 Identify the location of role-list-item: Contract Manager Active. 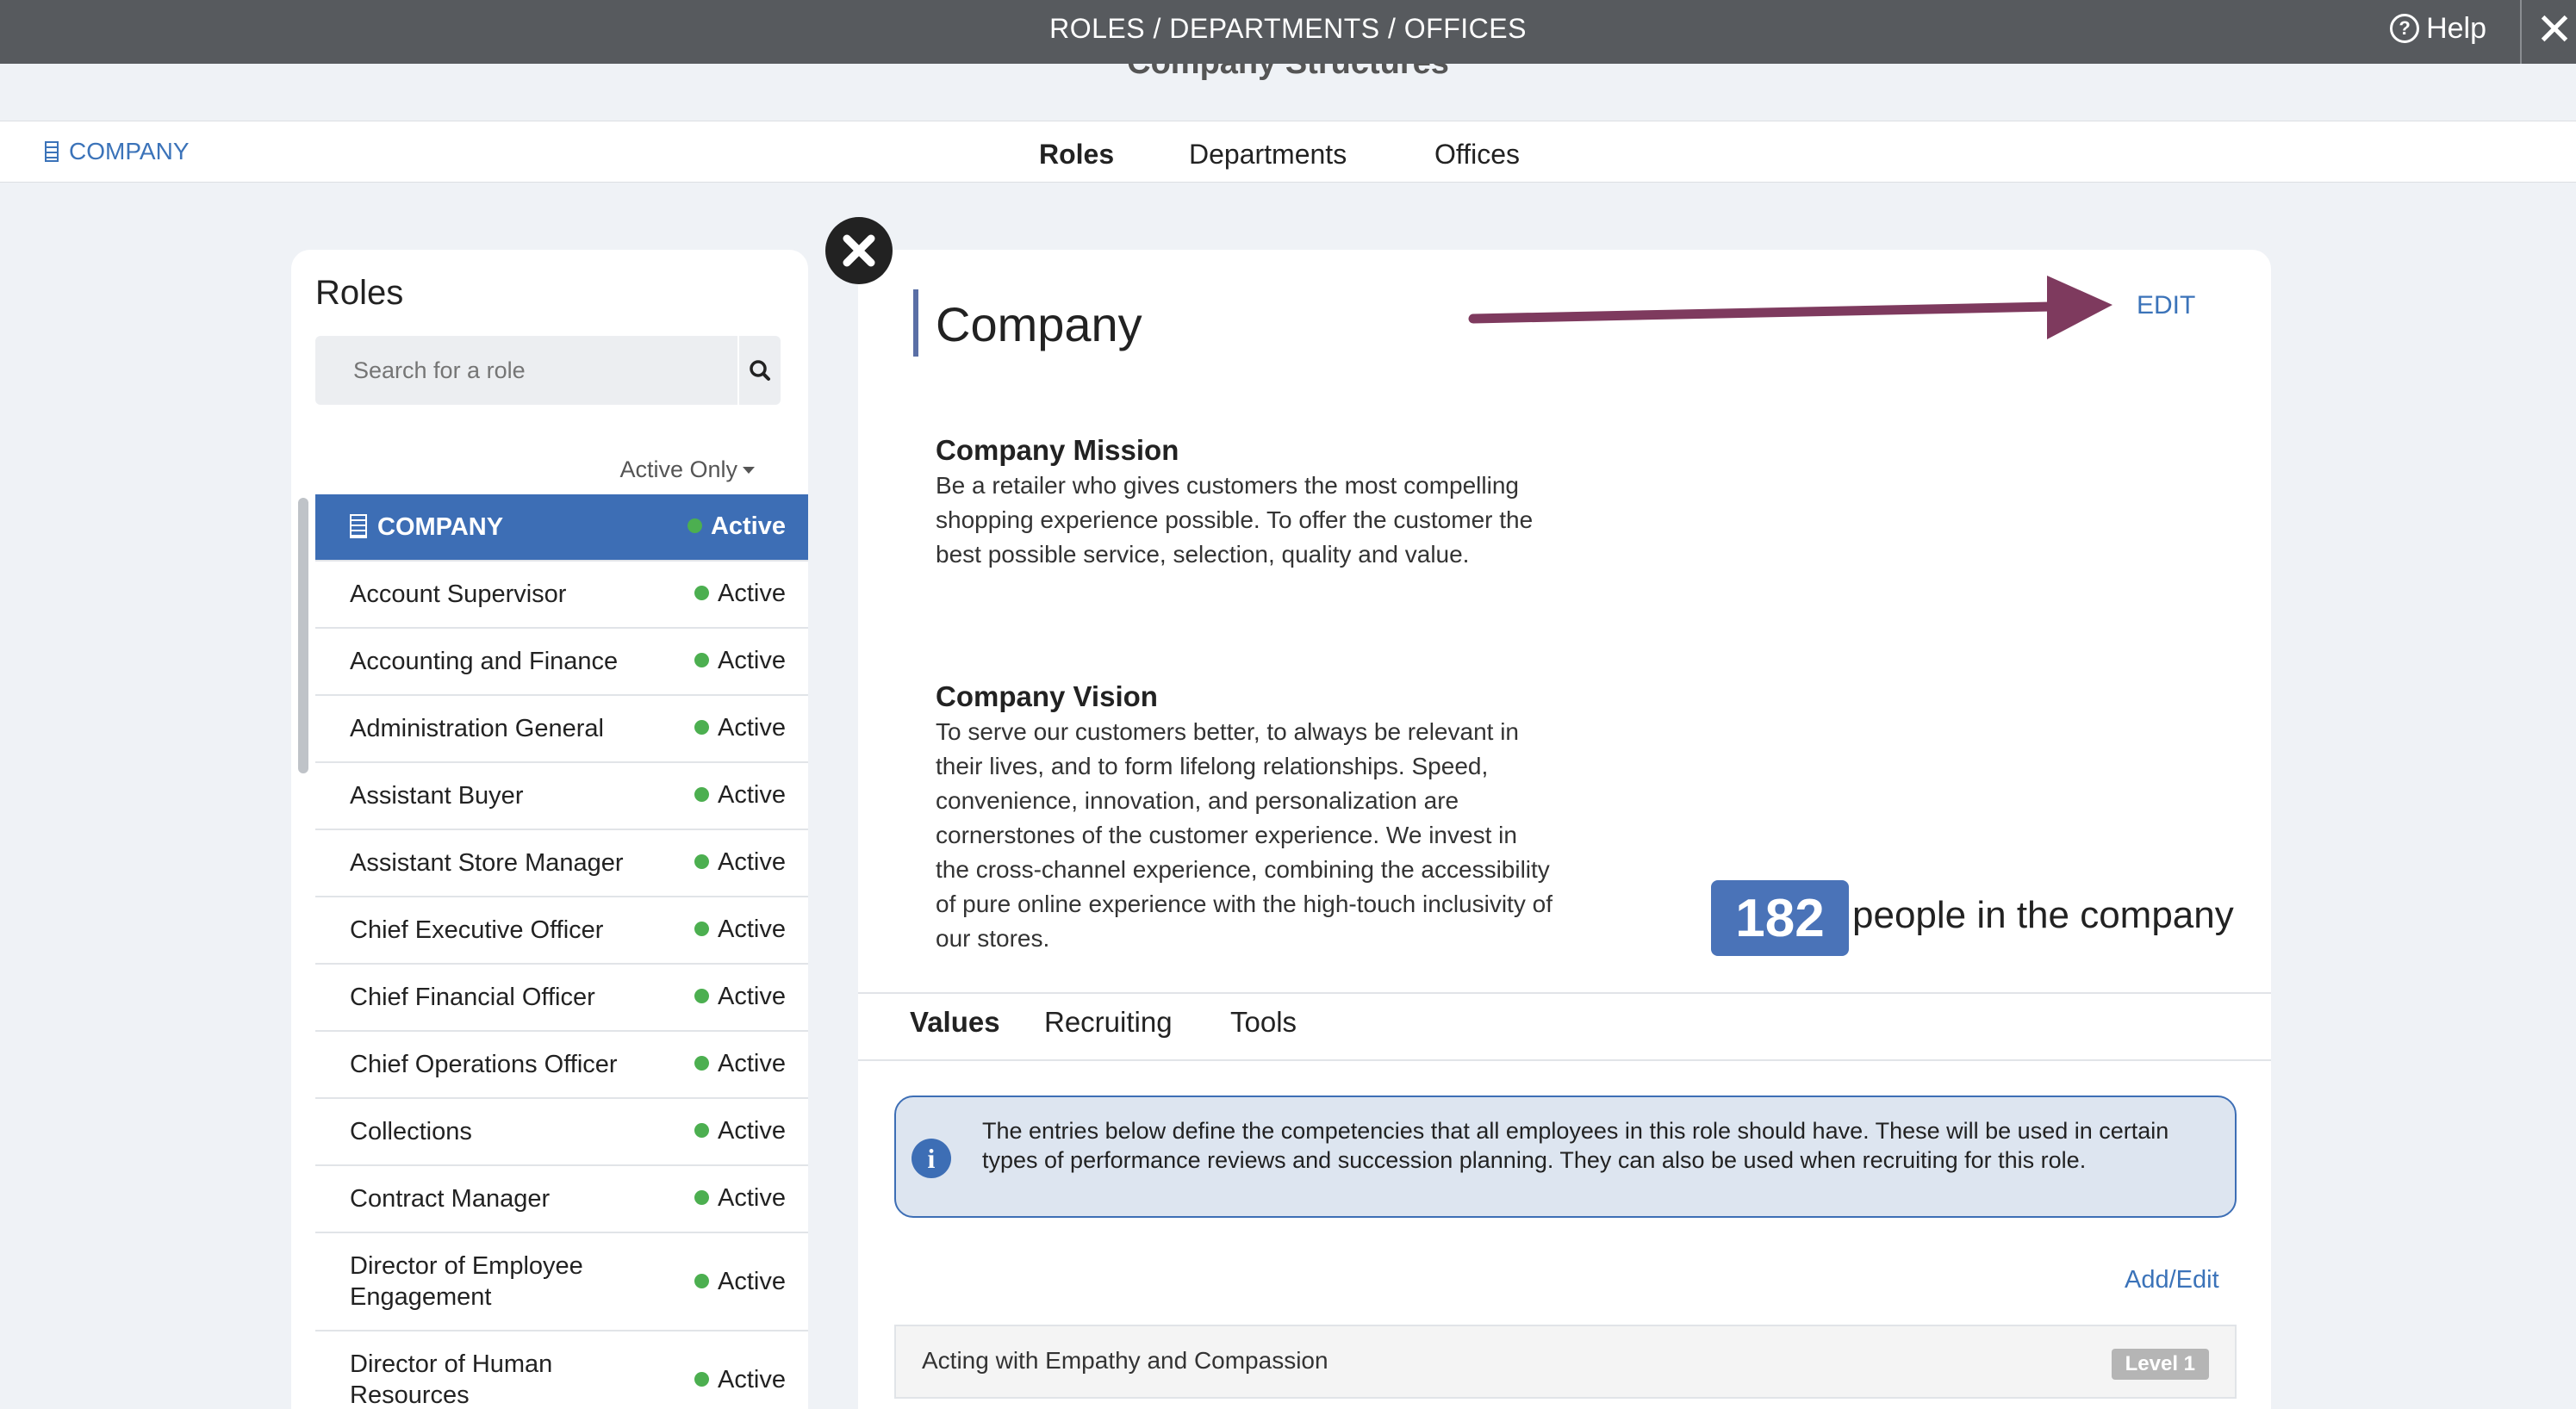
(561, 1199).